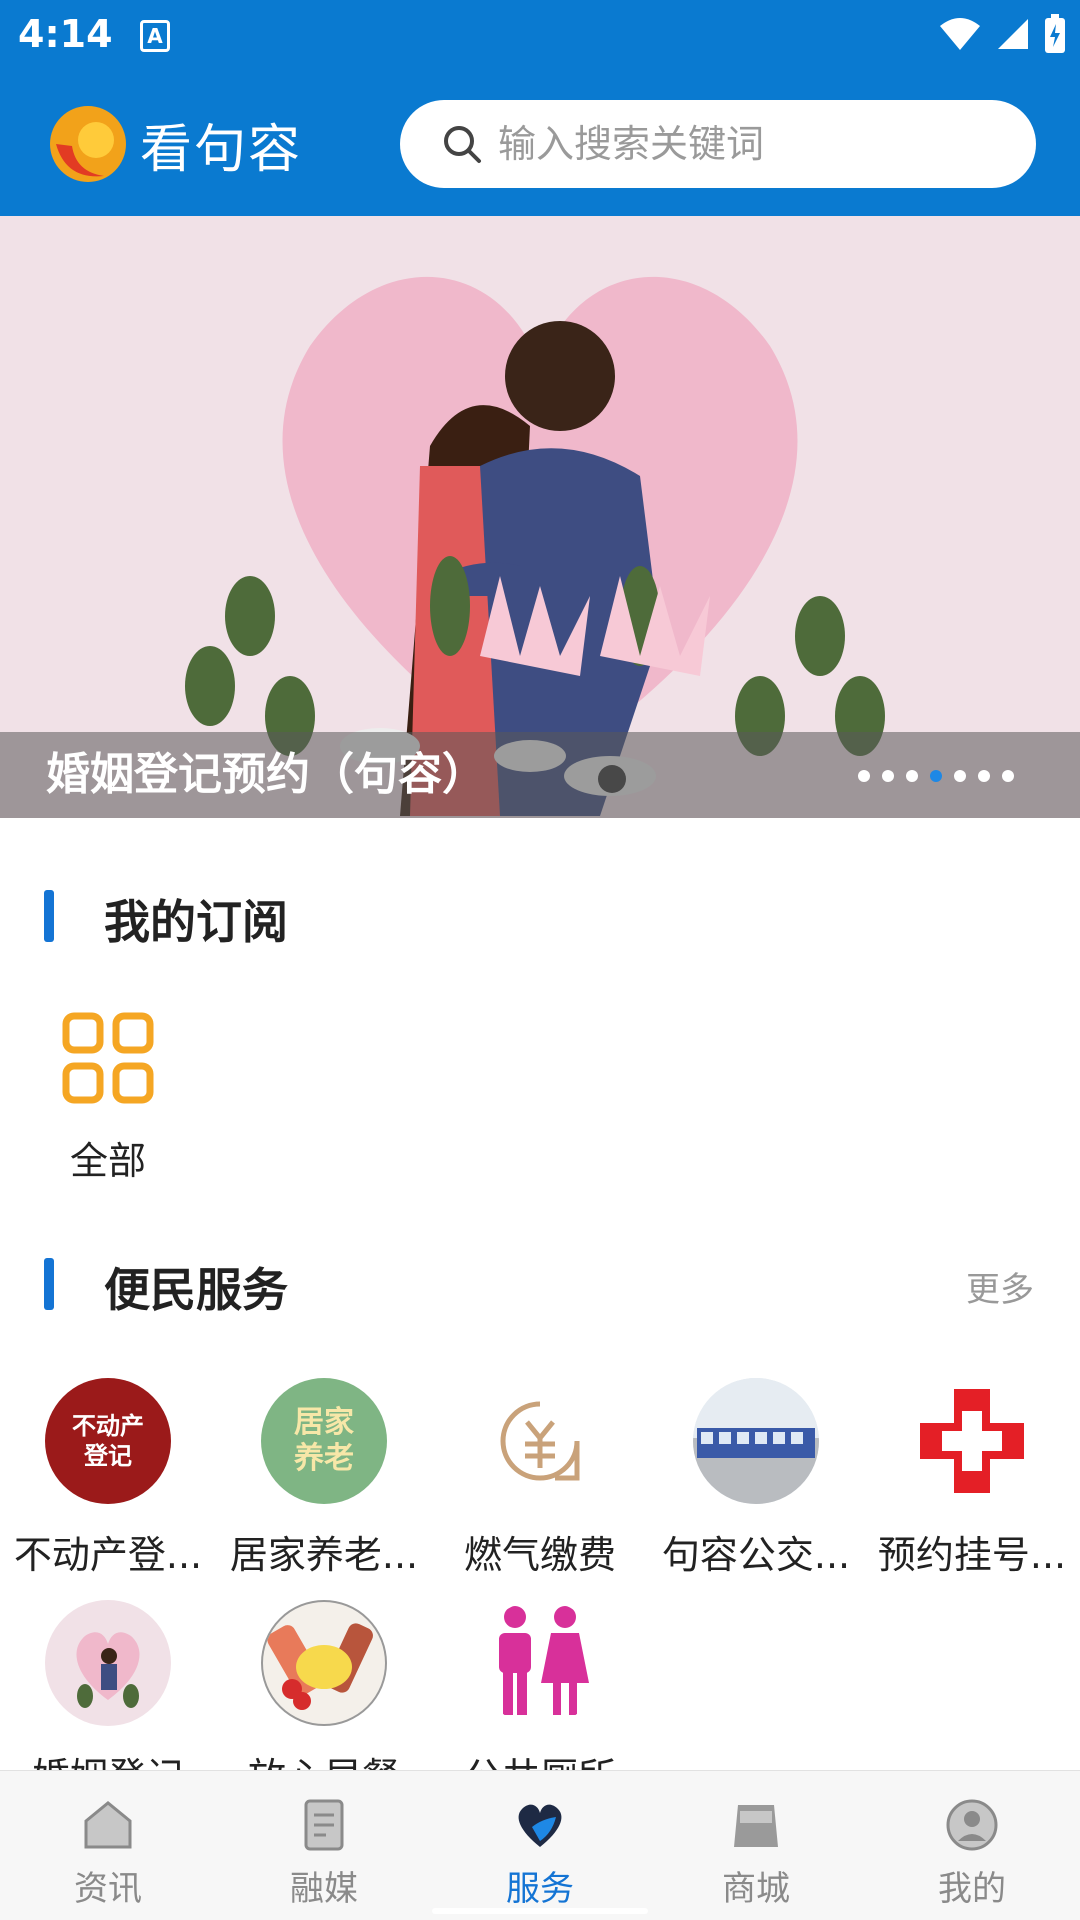 The height and width of the screenshot is (1920, 1080). Describe the element at coordinates (756, 1826) in the screenshot. I see `shop-icon` at that location.